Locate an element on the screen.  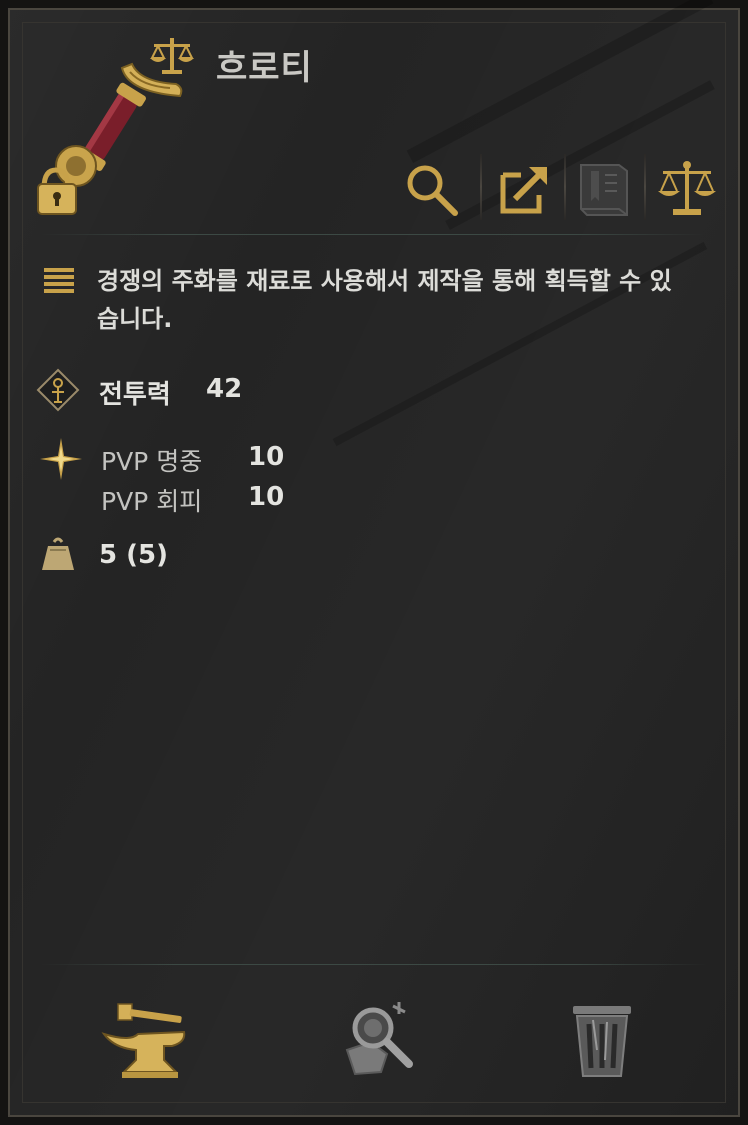
codex-button is located at coordinates (603, 189).